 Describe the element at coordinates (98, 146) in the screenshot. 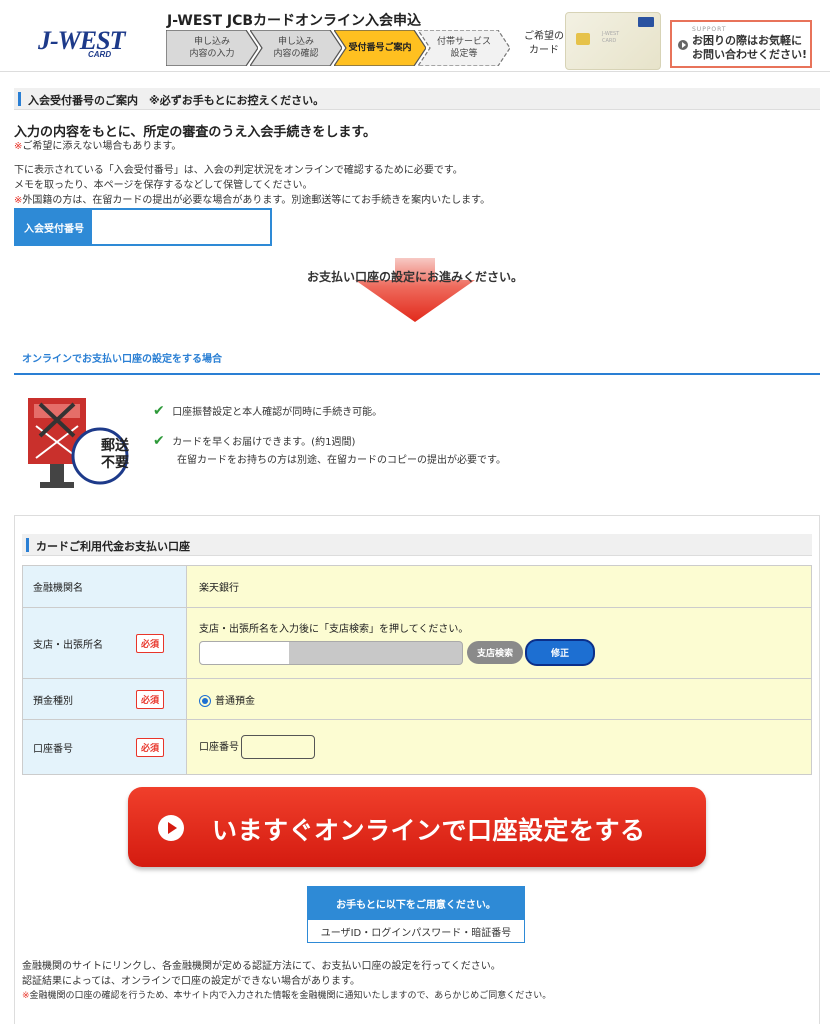

I see `receipt-lead-note: ※ご希望に添えない場合もあります。` at that location.